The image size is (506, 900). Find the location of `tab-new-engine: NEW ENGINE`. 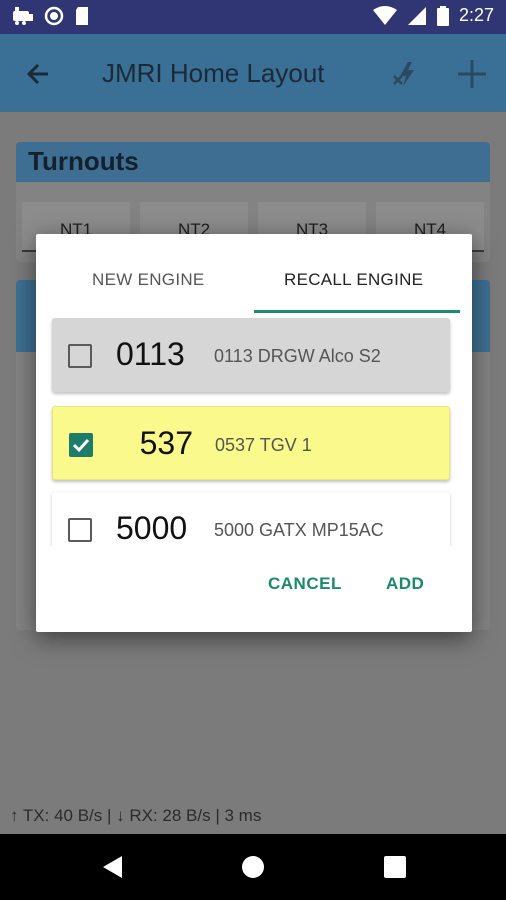

tab-new-engine: NEW ENGINE is located at coordinates (148, 280).